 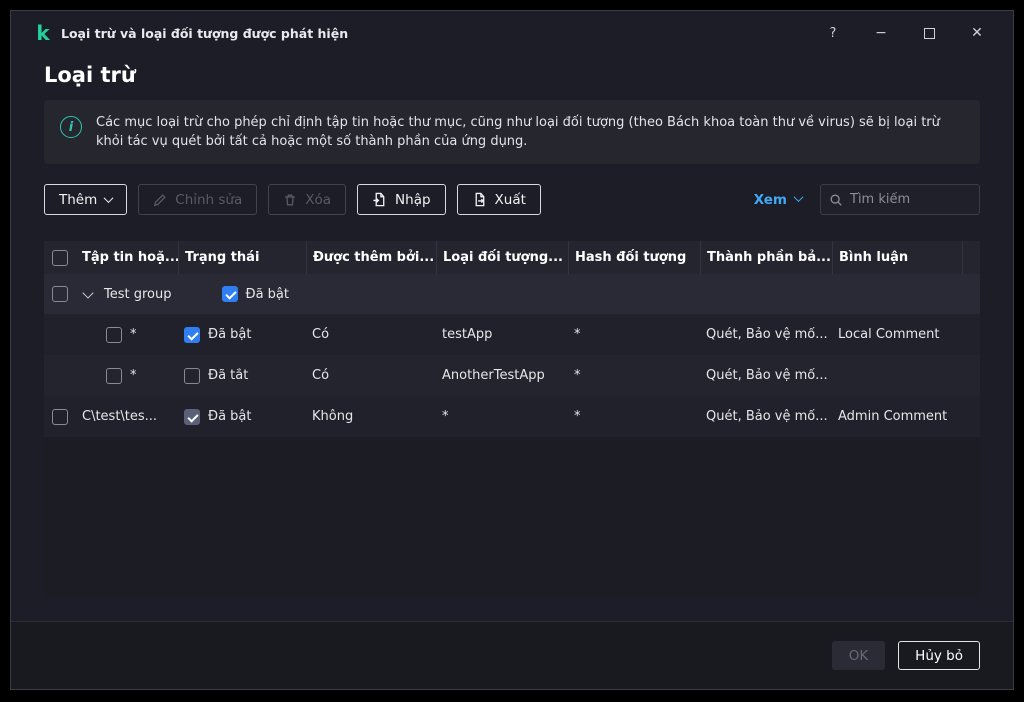 What do you see at coordinates (318, 199) in the screenshot?
I see `delete-button-label: Xóa` at bounding box center [318, 199].